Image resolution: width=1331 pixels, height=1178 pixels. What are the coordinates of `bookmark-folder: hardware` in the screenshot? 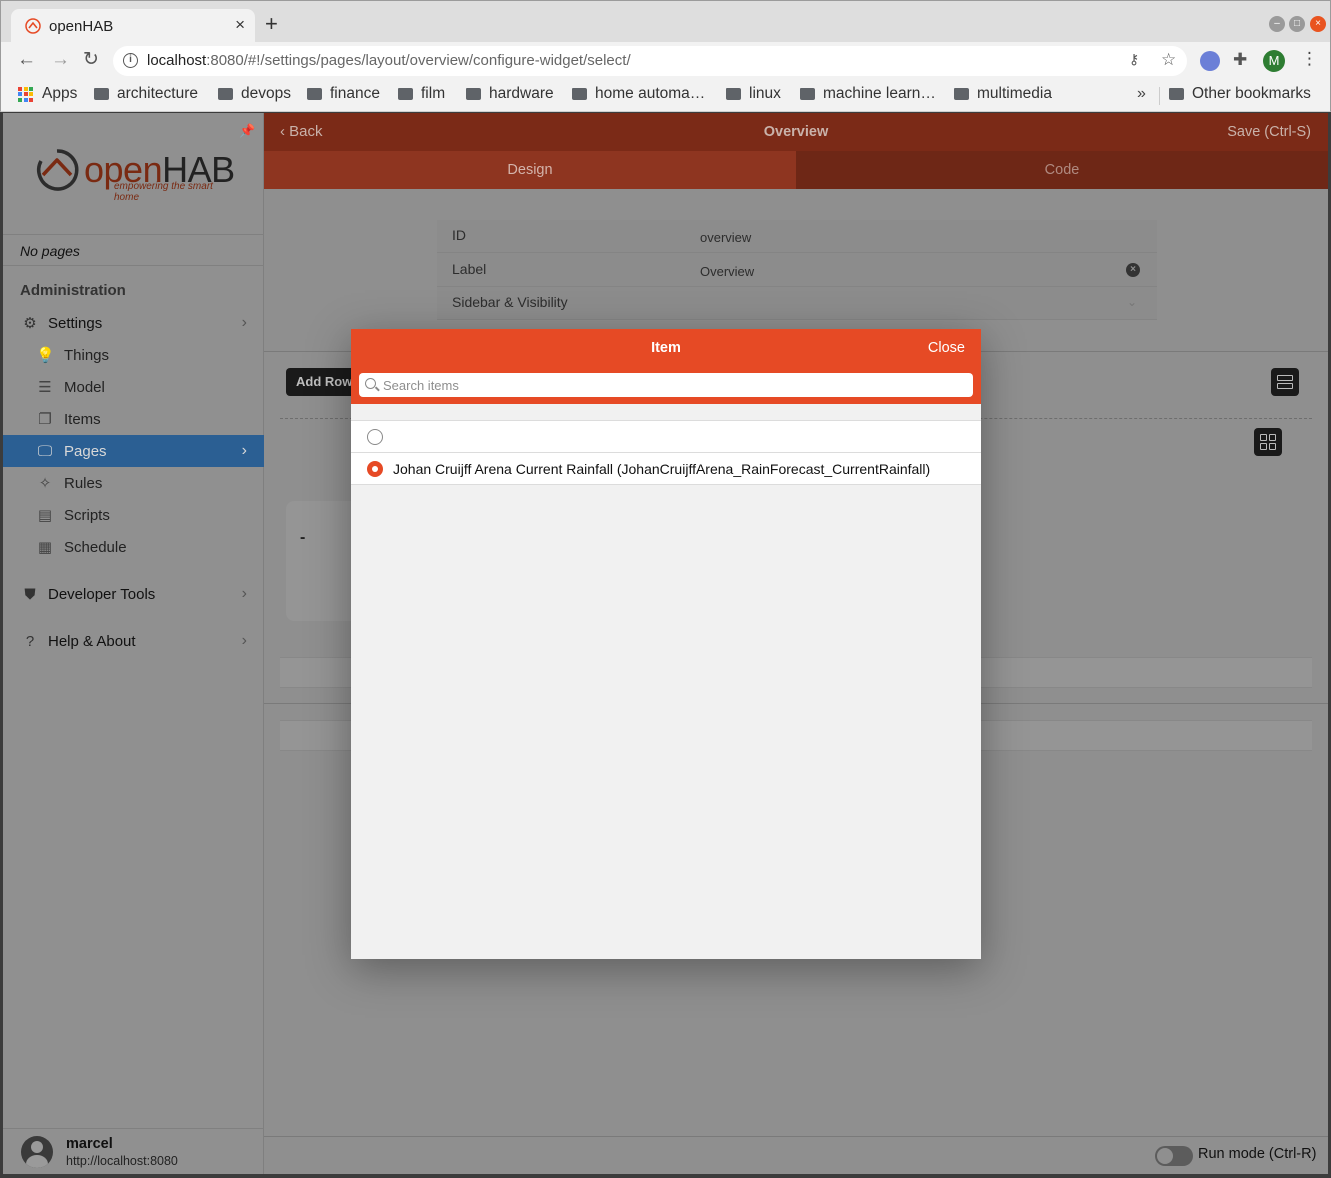 It's located at (510, 94).